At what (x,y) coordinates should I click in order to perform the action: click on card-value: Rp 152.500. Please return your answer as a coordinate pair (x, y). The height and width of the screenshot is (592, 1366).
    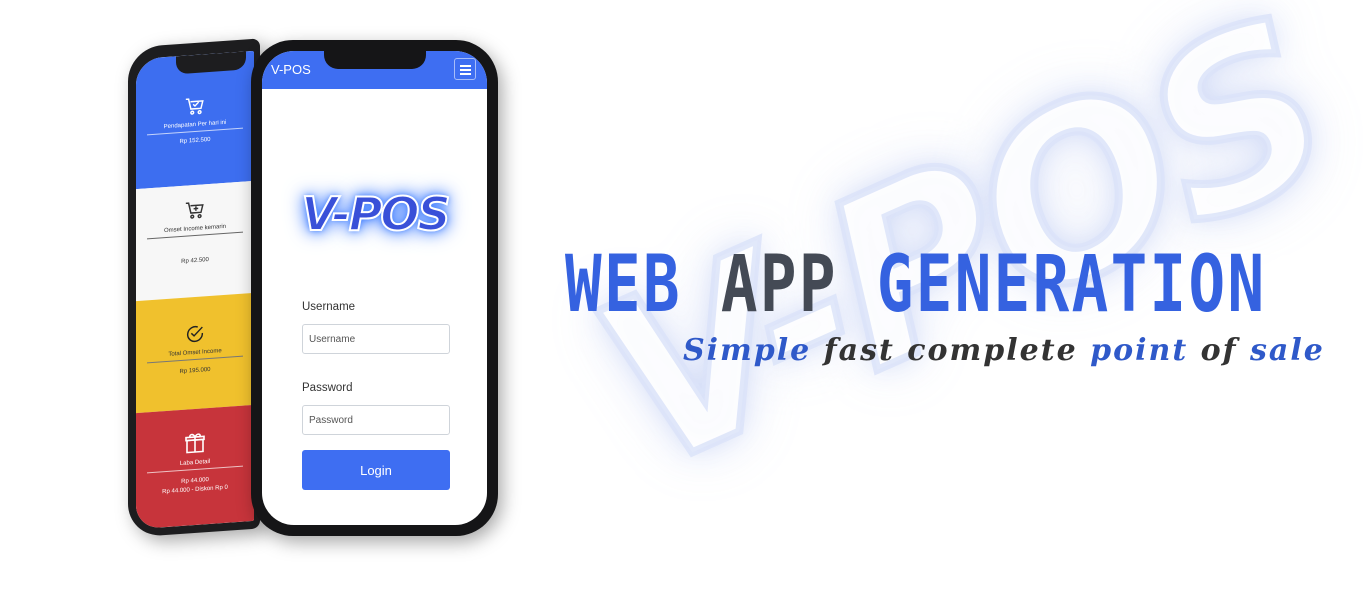
    Looking at the image, I should click on (195, 141).